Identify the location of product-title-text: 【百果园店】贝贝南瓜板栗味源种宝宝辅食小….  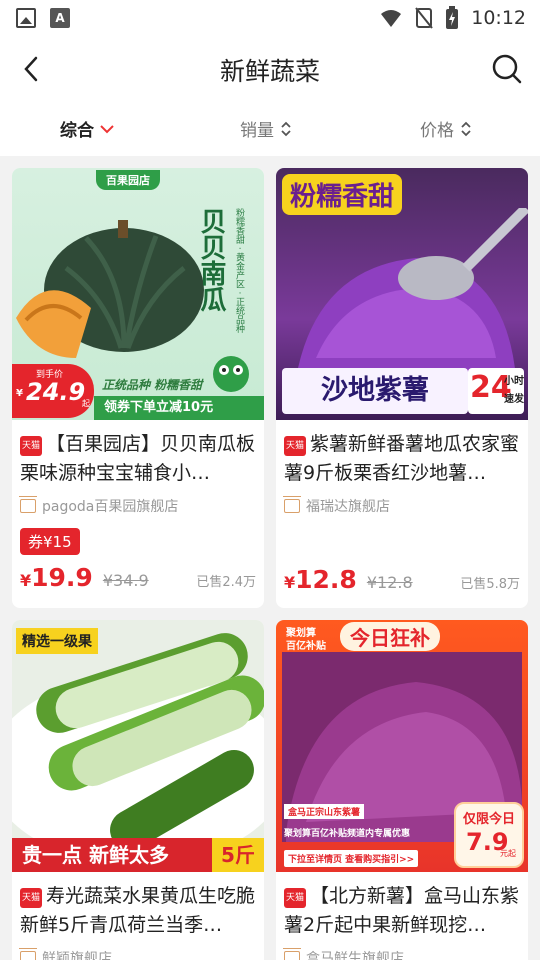
(138, 458).